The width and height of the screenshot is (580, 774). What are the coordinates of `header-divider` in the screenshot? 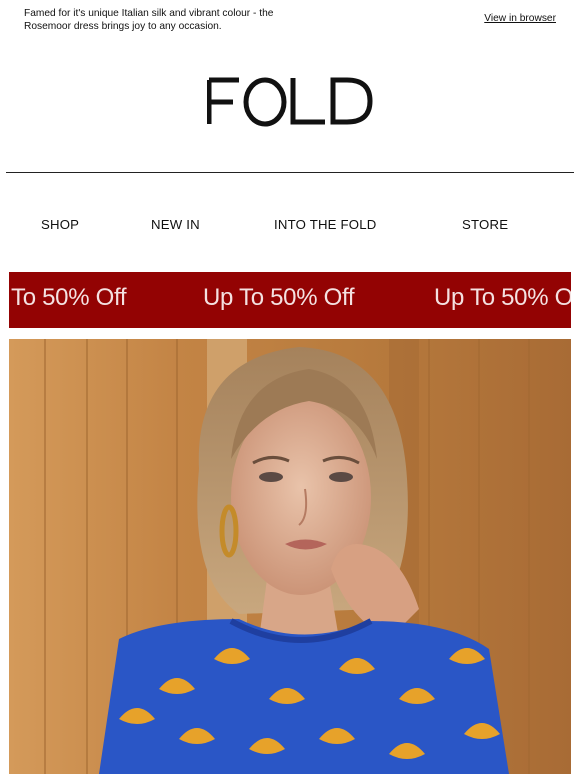 It's located at (290, 172).